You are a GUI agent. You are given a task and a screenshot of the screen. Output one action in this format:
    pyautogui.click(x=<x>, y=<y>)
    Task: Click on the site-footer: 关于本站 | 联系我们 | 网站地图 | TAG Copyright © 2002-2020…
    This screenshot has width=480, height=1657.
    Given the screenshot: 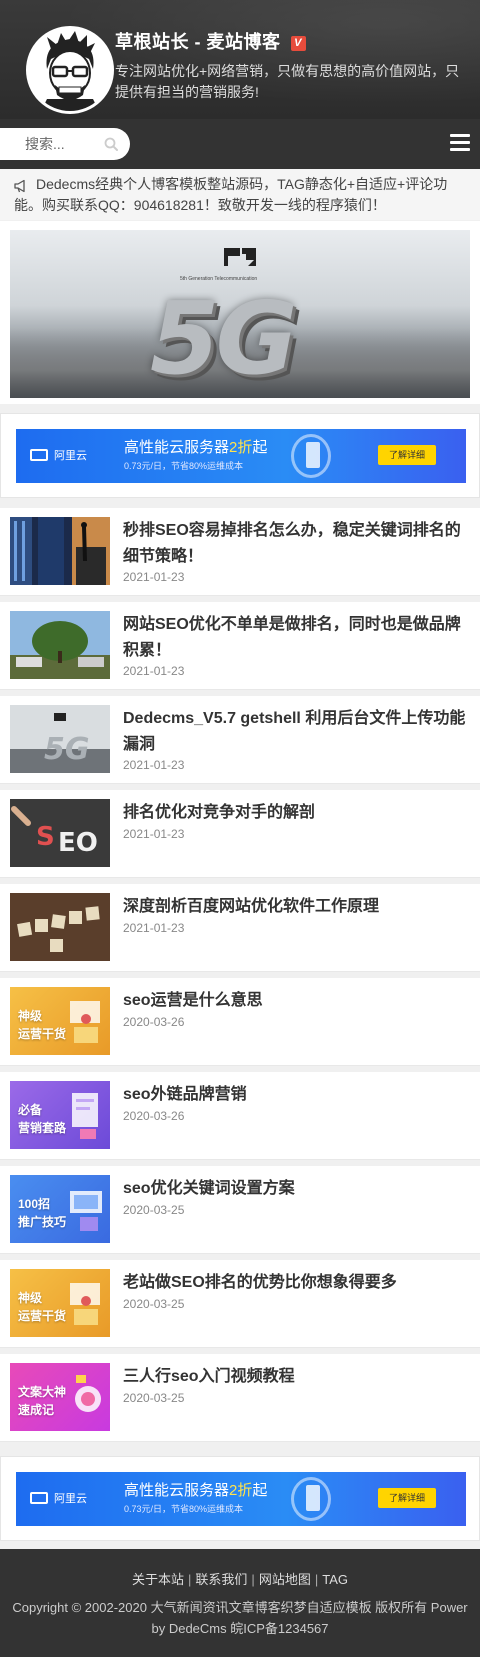 What is the action you would take?
    pyautogui.click(x=240, y=1603)
    